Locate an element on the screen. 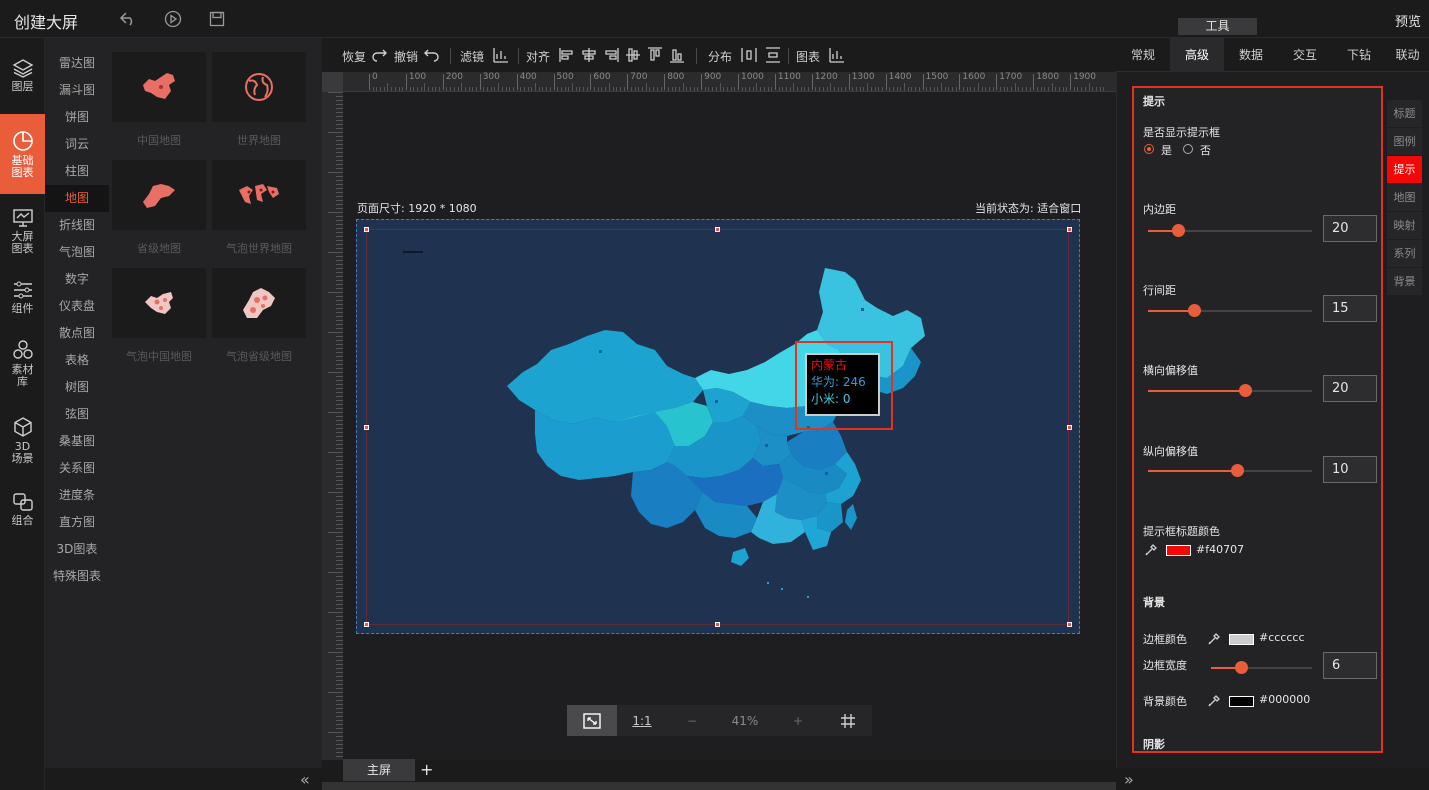  category-item: 进度条 is located at coordinates (77, 495).